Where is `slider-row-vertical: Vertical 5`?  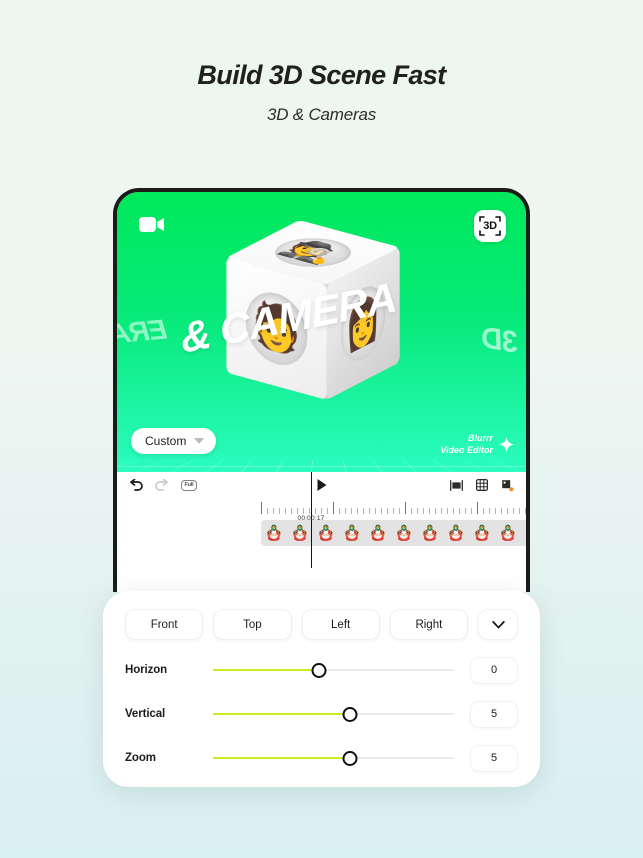 slider-row-vertical: Vertical 5 is located at coordinates (321, 714).